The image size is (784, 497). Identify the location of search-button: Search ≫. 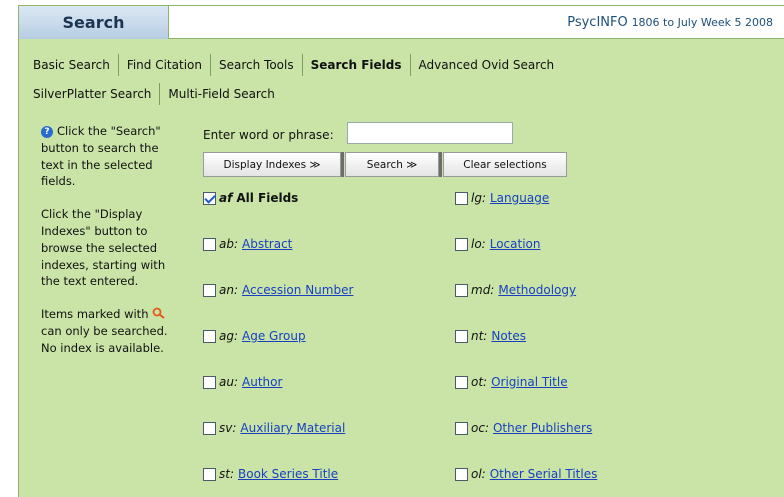
(392, 164).